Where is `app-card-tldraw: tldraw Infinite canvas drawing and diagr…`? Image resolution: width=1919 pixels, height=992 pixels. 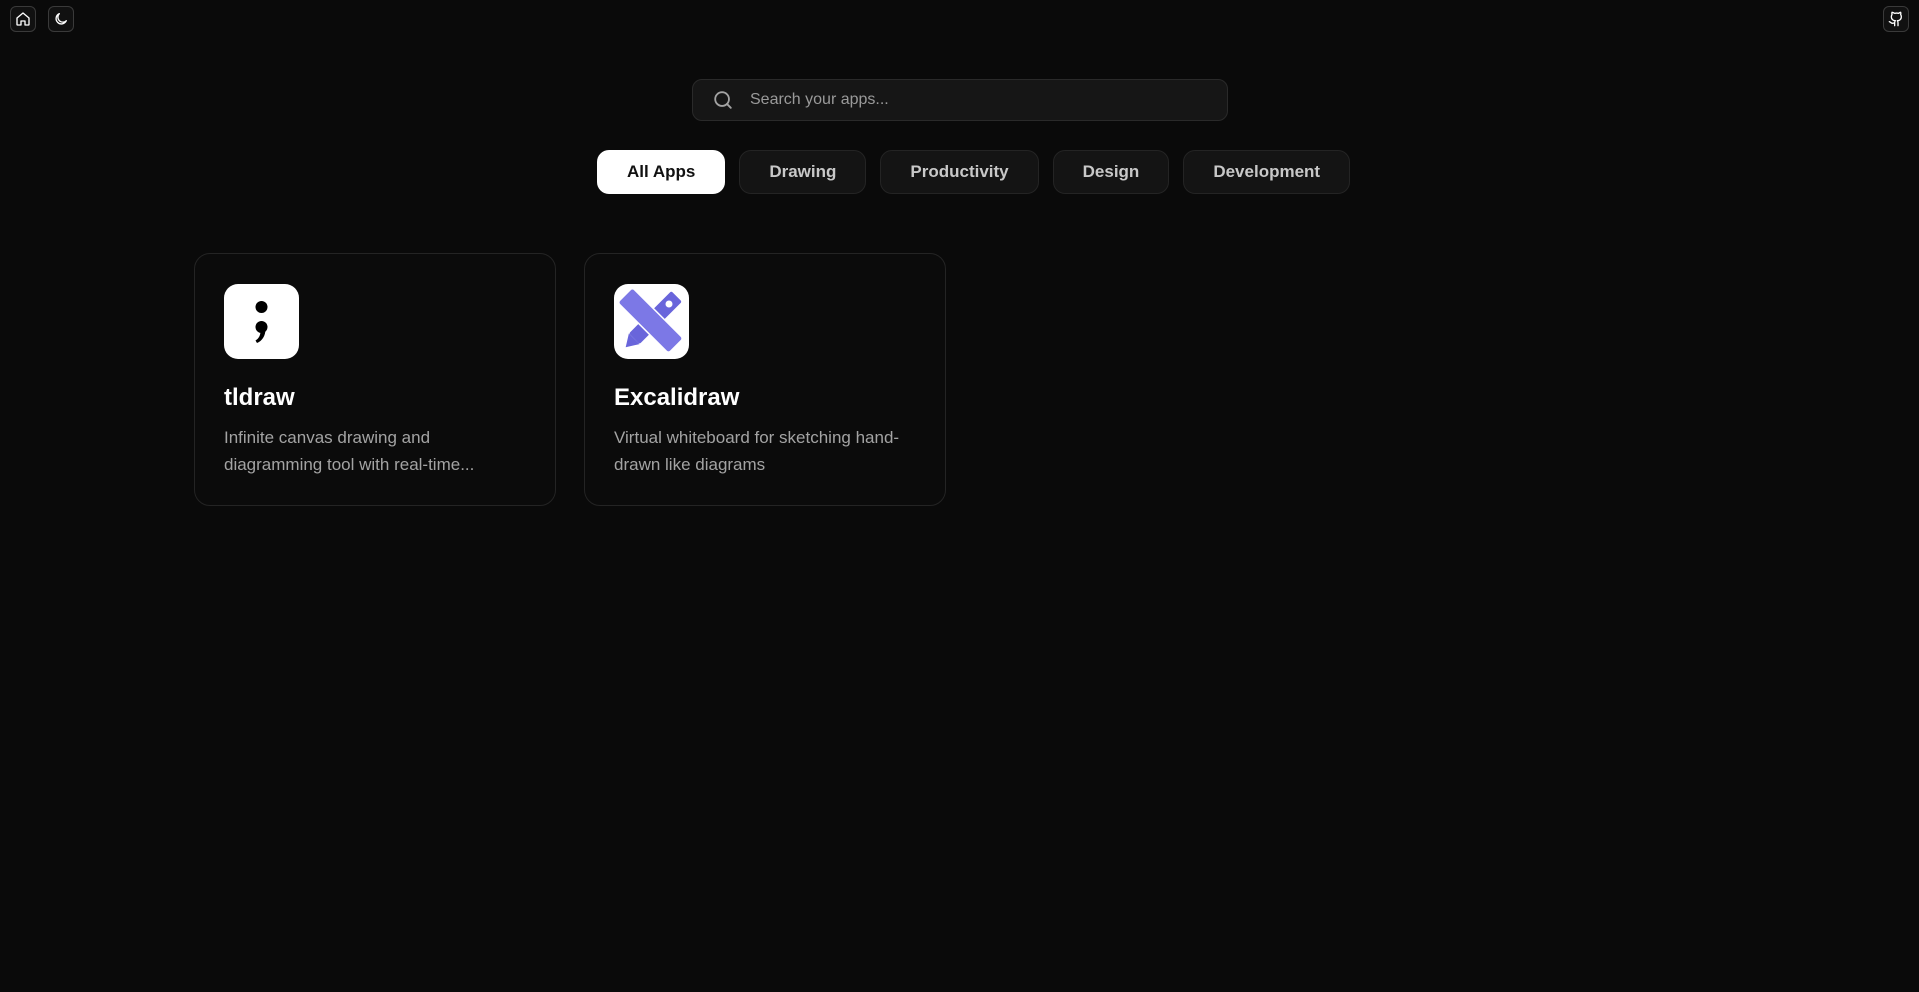 app-card-tldraw: tldraw Infinite canvas drawing and diagr… is located at coordinates (375, 379).